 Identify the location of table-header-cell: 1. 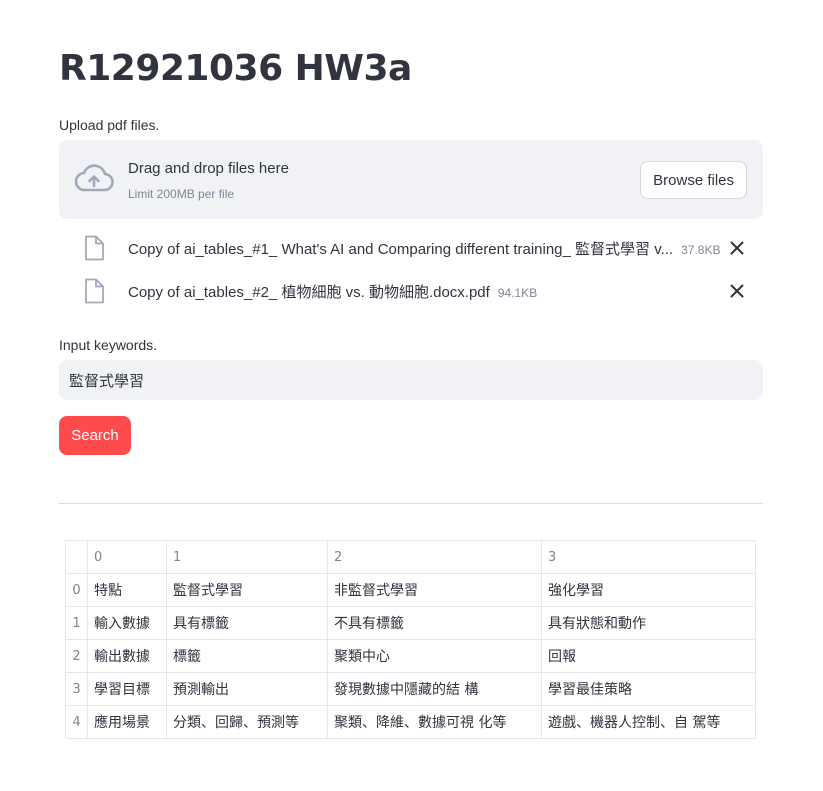
(247, 557).